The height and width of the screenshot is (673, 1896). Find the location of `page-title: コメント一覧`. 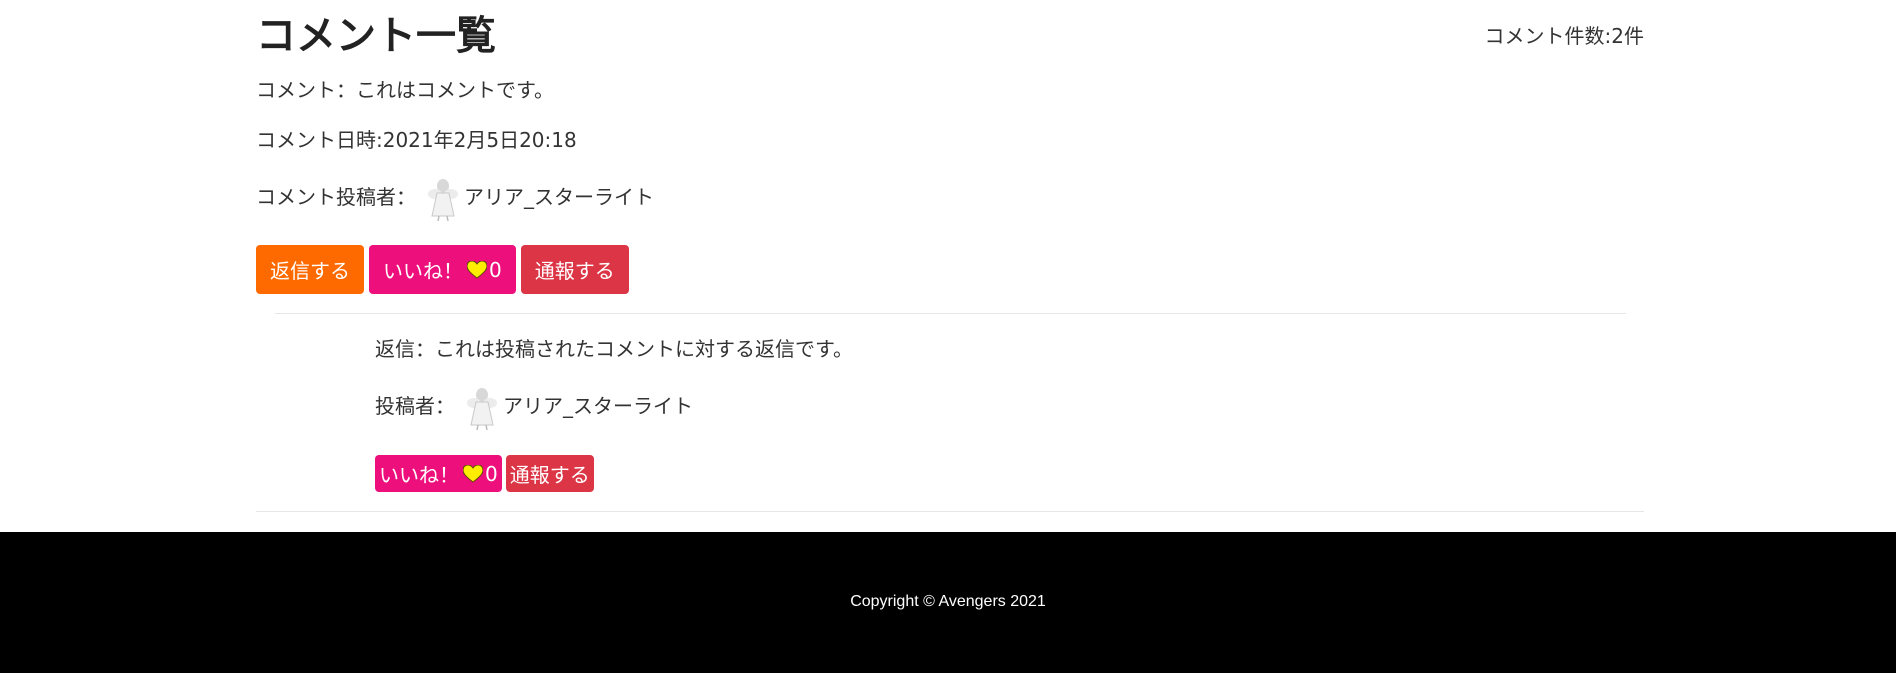

page-title: コメント一覧 is located at coordinates (376, 36).